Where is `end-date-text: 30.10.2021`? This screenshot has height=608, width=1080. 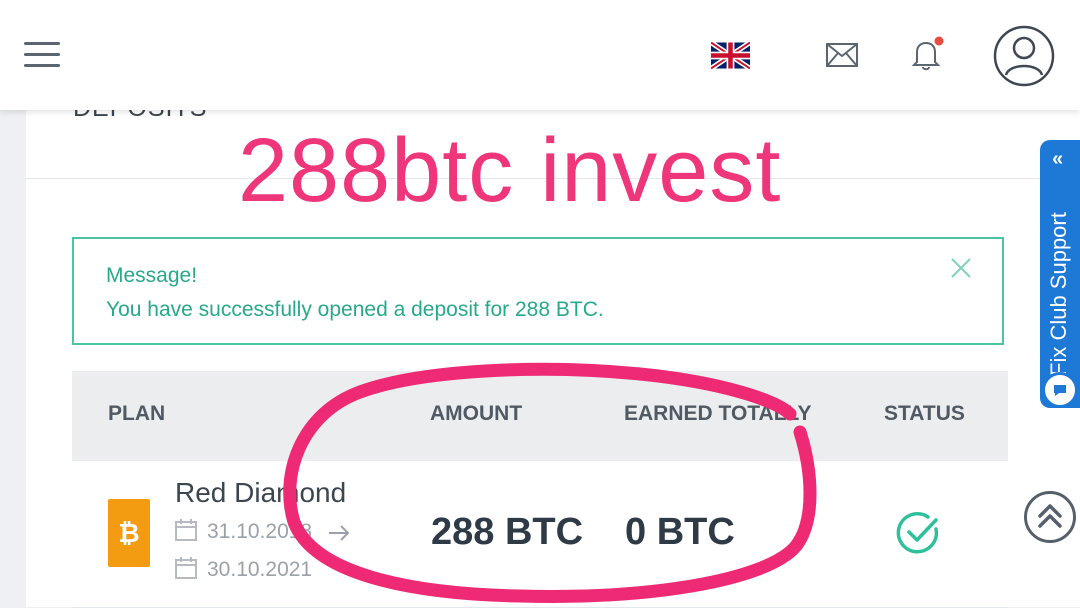 end-date-text: 30.10.2021 is located at coordinates (260, 569).